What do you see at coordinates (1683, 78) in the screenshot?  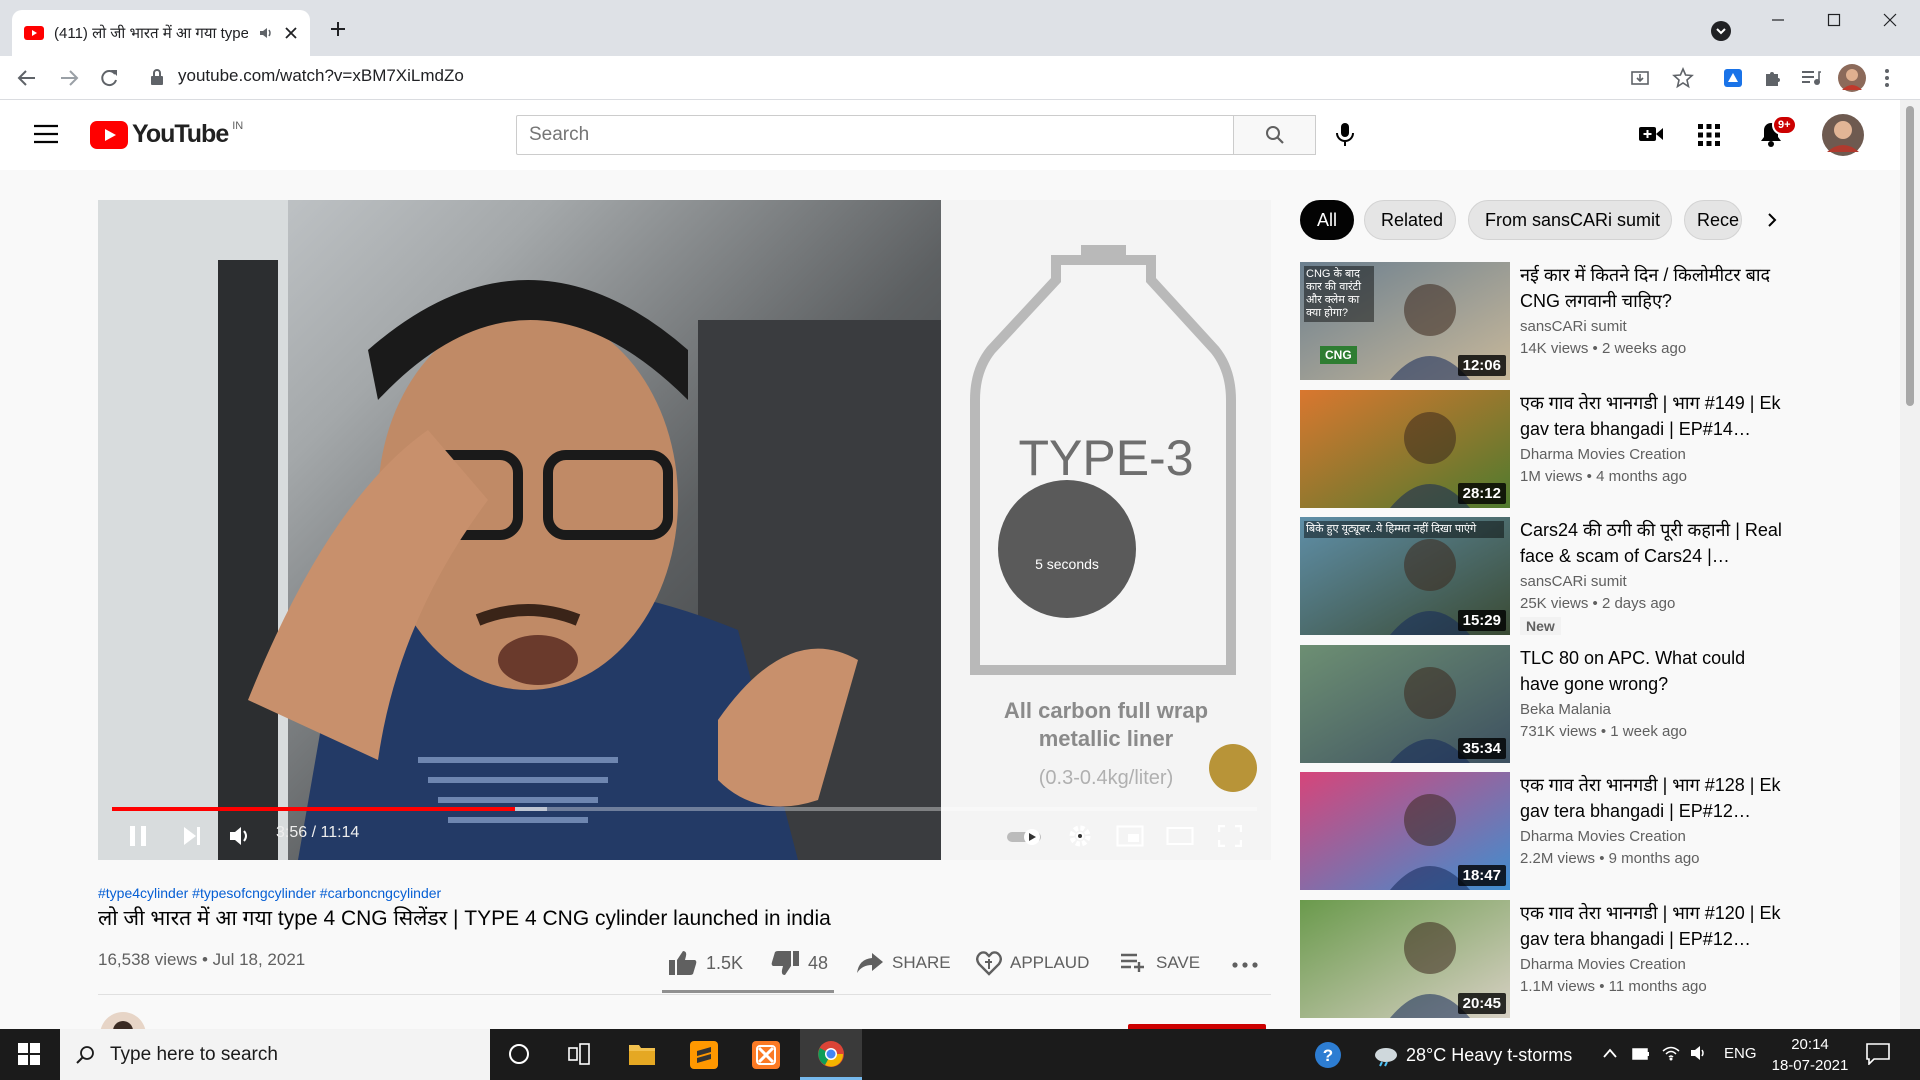 I see `bookmark-star-icon` at bounding box center [1683, 78].